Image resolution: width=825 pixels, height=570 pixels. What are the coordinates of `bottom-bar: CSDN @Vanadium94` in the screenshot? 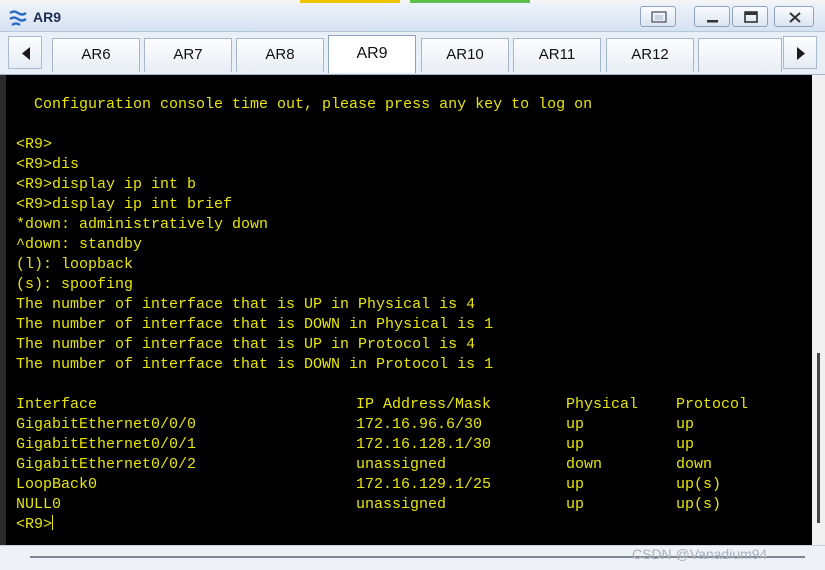 It's located at (412, 557).